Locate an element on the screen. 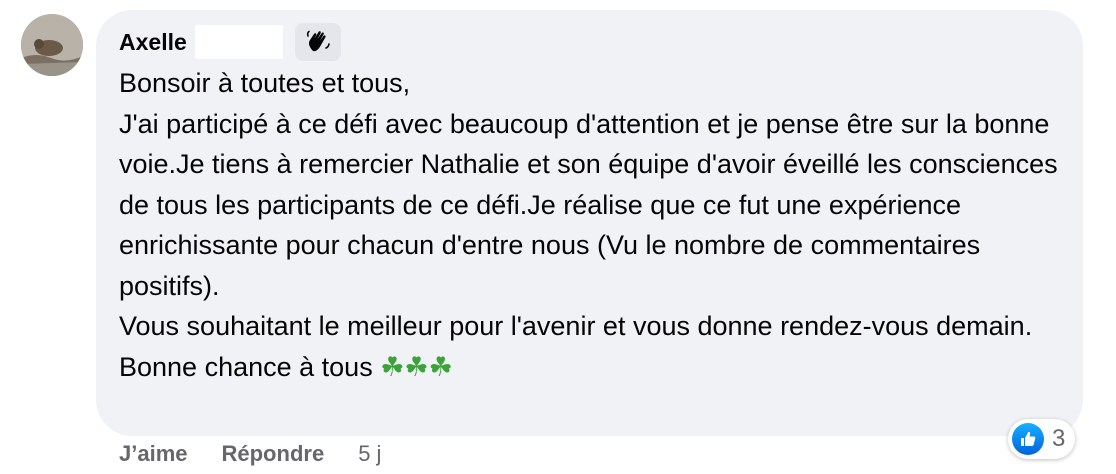 This screenshot has height=474, width=1116. like-icon is located at coordinates (1028, 439).